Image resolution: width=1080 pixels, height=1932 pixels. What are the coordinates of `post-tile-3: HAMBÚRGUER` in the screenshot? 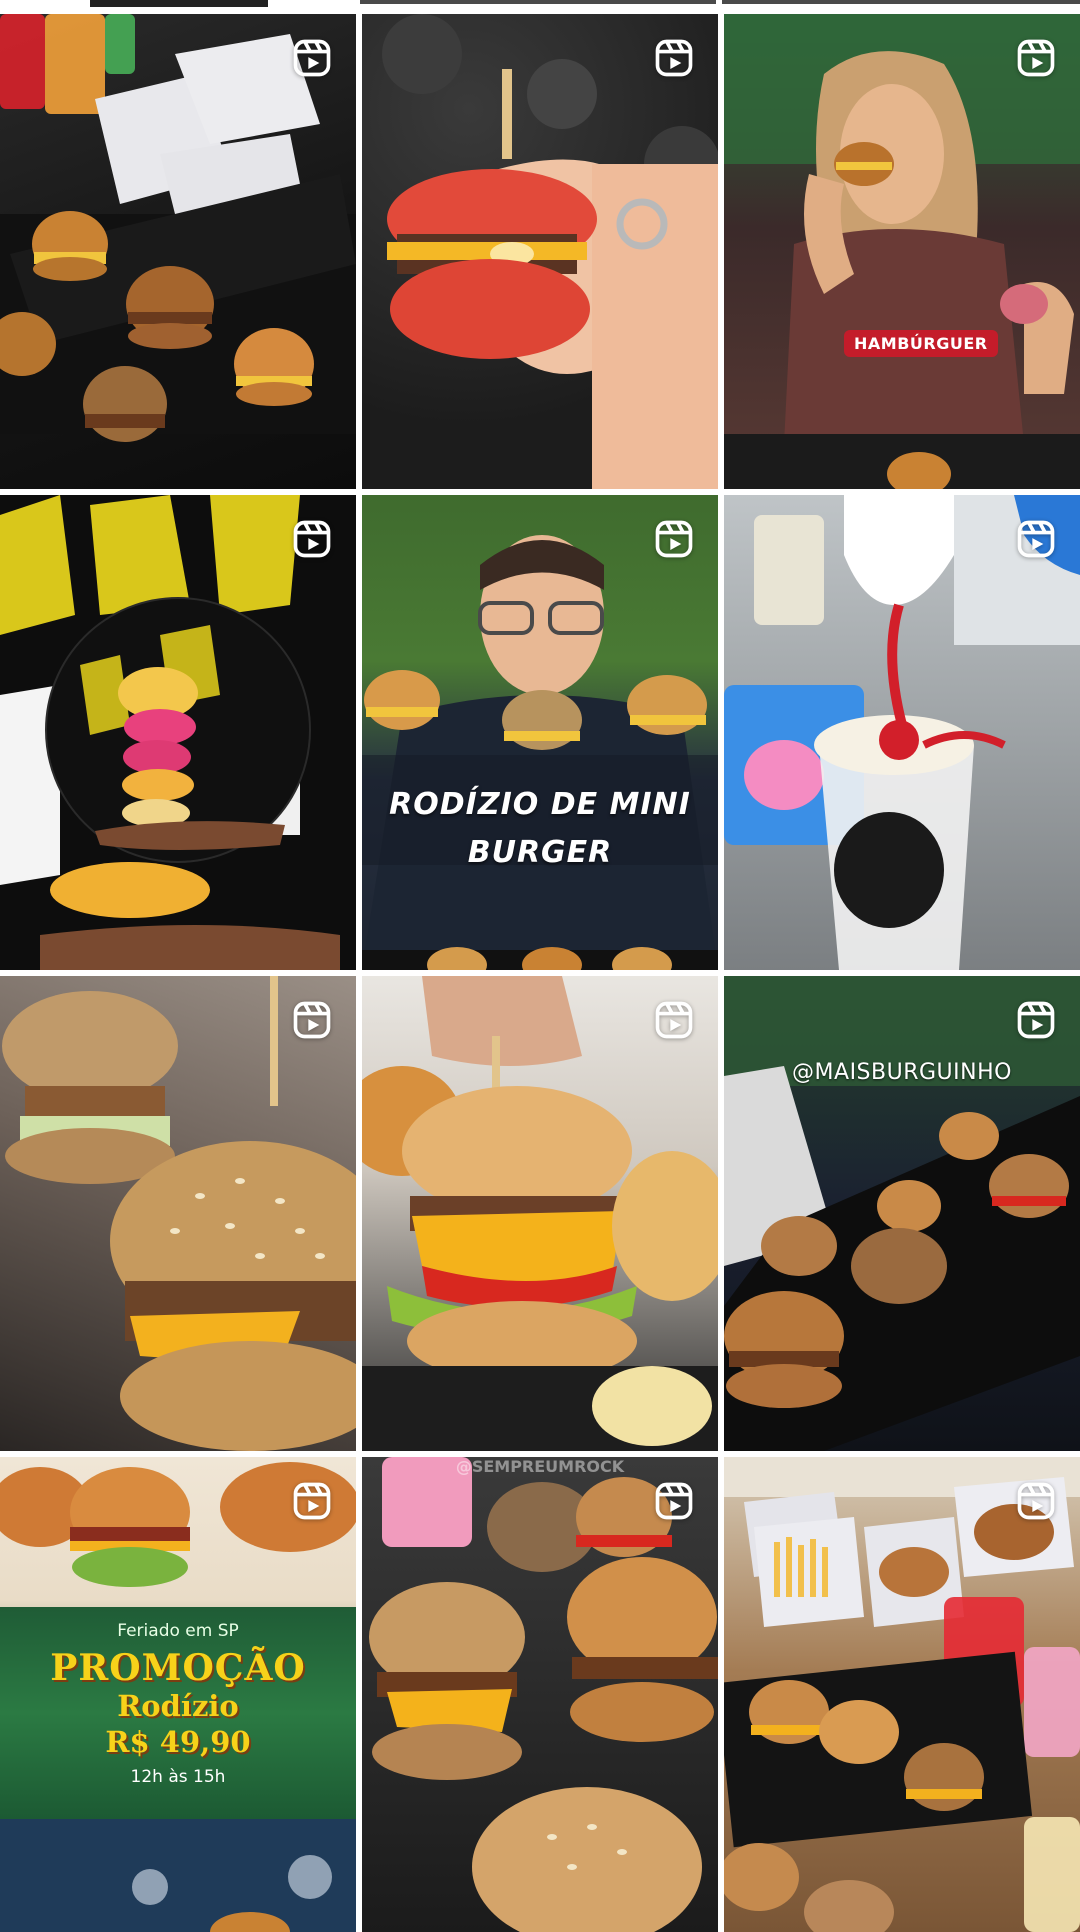 It's located at (902, 251).